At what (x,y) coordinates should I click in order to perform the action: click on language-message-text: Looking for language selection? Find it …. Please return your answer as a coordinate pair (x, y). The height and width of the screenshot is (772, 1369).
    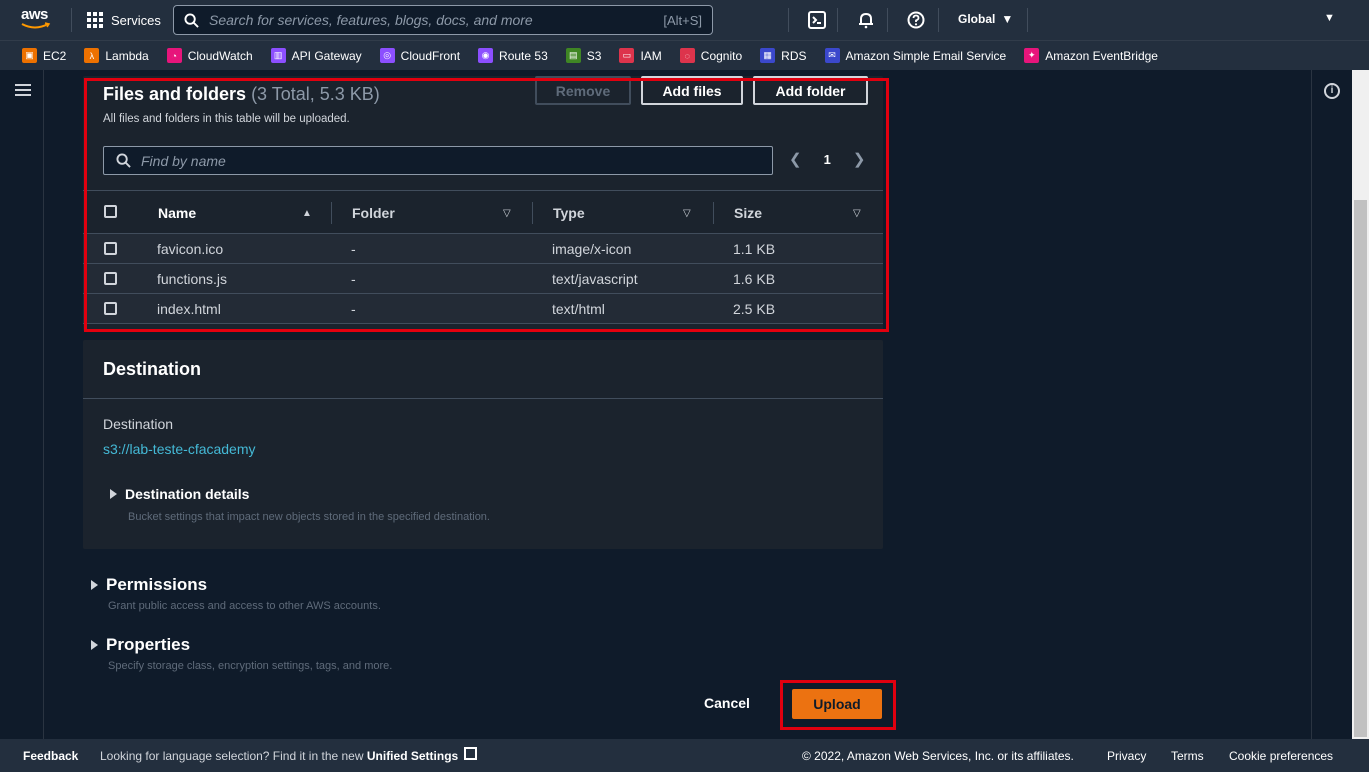
    Looking at the image, I should click on (232, 755).